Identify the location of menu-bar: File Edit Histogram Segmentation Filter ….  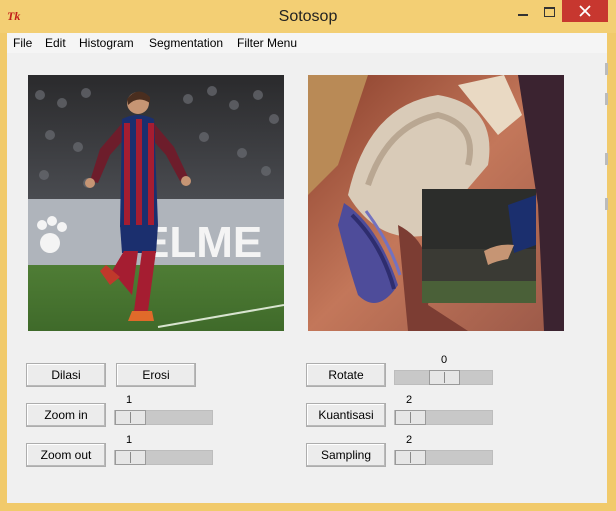
(307, 43).